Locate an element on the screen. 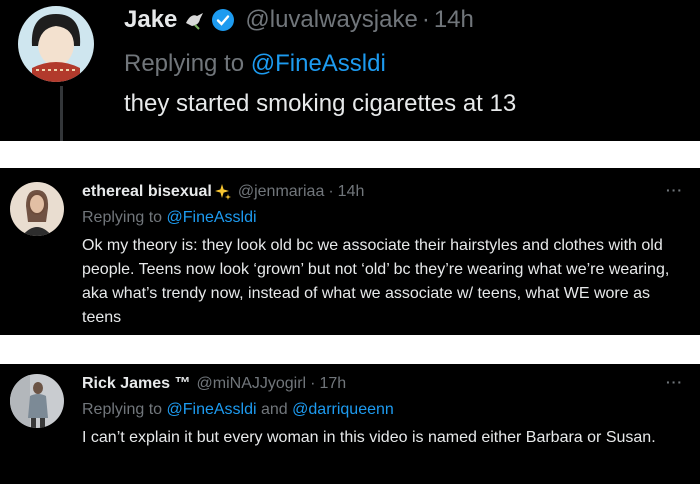 Image resolution: width=700 pixels, height=484 pixels. verified-badge-icon is located at coordinates (223, 20).